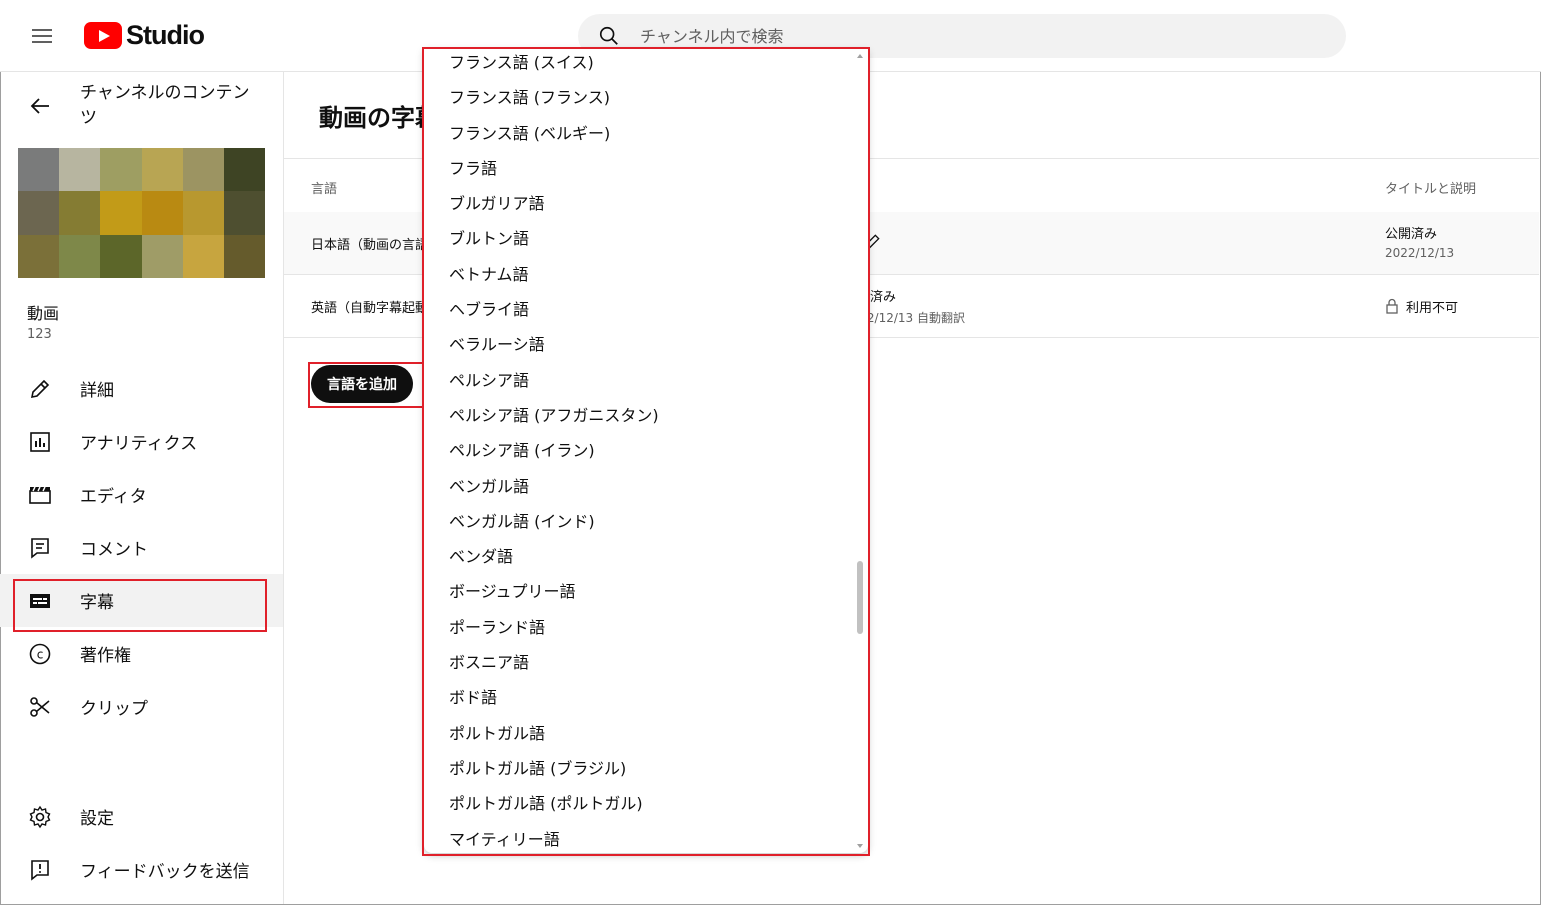 Image resolution: width=1541 pixels, height=905 pixels. I want to click on language-option: ベトナム語, so click(639, 274).